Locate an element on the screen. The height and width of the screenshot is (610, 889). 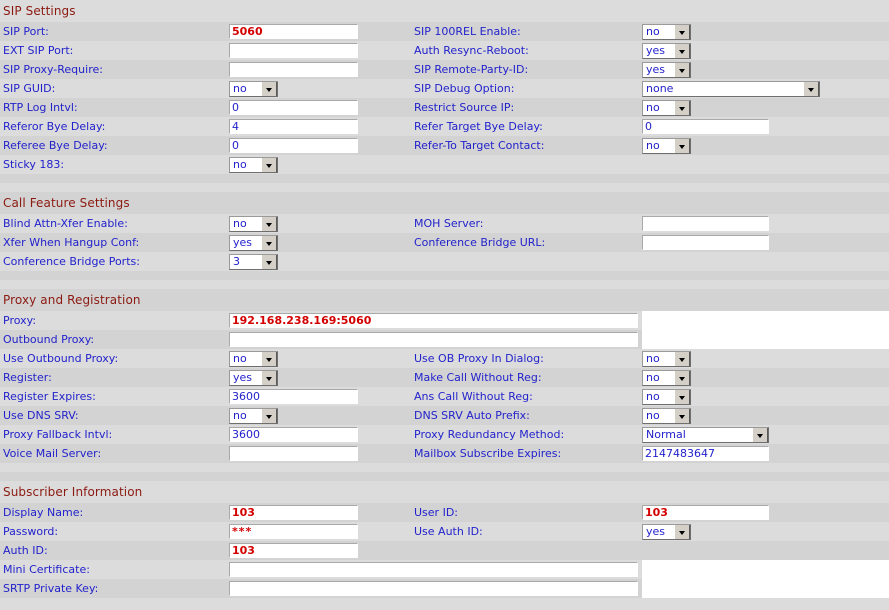
field-cell-sip-guid: no is located at coordinates (317, 88).